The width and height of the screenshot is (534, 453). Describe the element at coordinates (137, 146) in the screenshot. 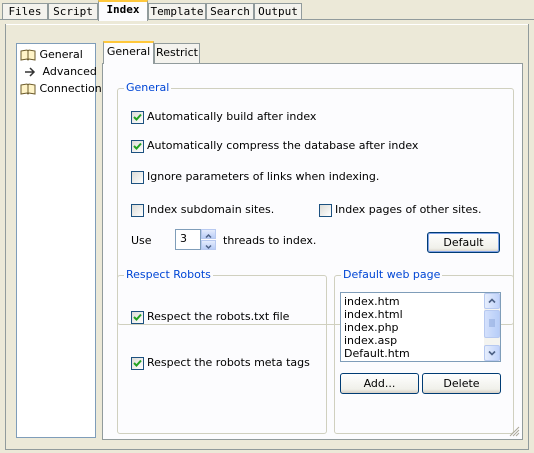

I see `auto-compress-checkbox` at that location.